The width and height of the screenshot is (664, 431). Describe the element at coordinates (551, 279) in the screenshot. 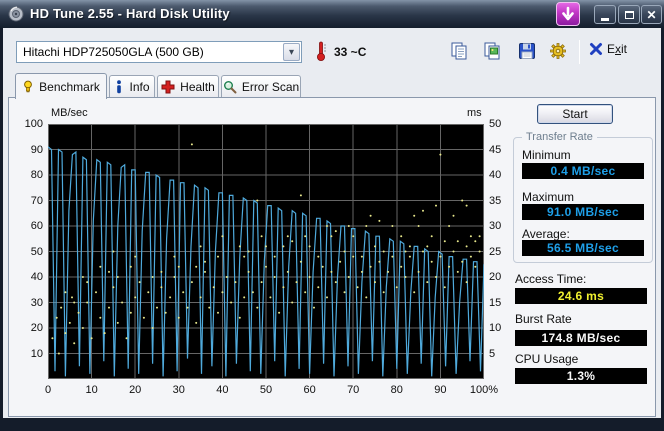

I see `access-time-label: Access Time:` at that location.